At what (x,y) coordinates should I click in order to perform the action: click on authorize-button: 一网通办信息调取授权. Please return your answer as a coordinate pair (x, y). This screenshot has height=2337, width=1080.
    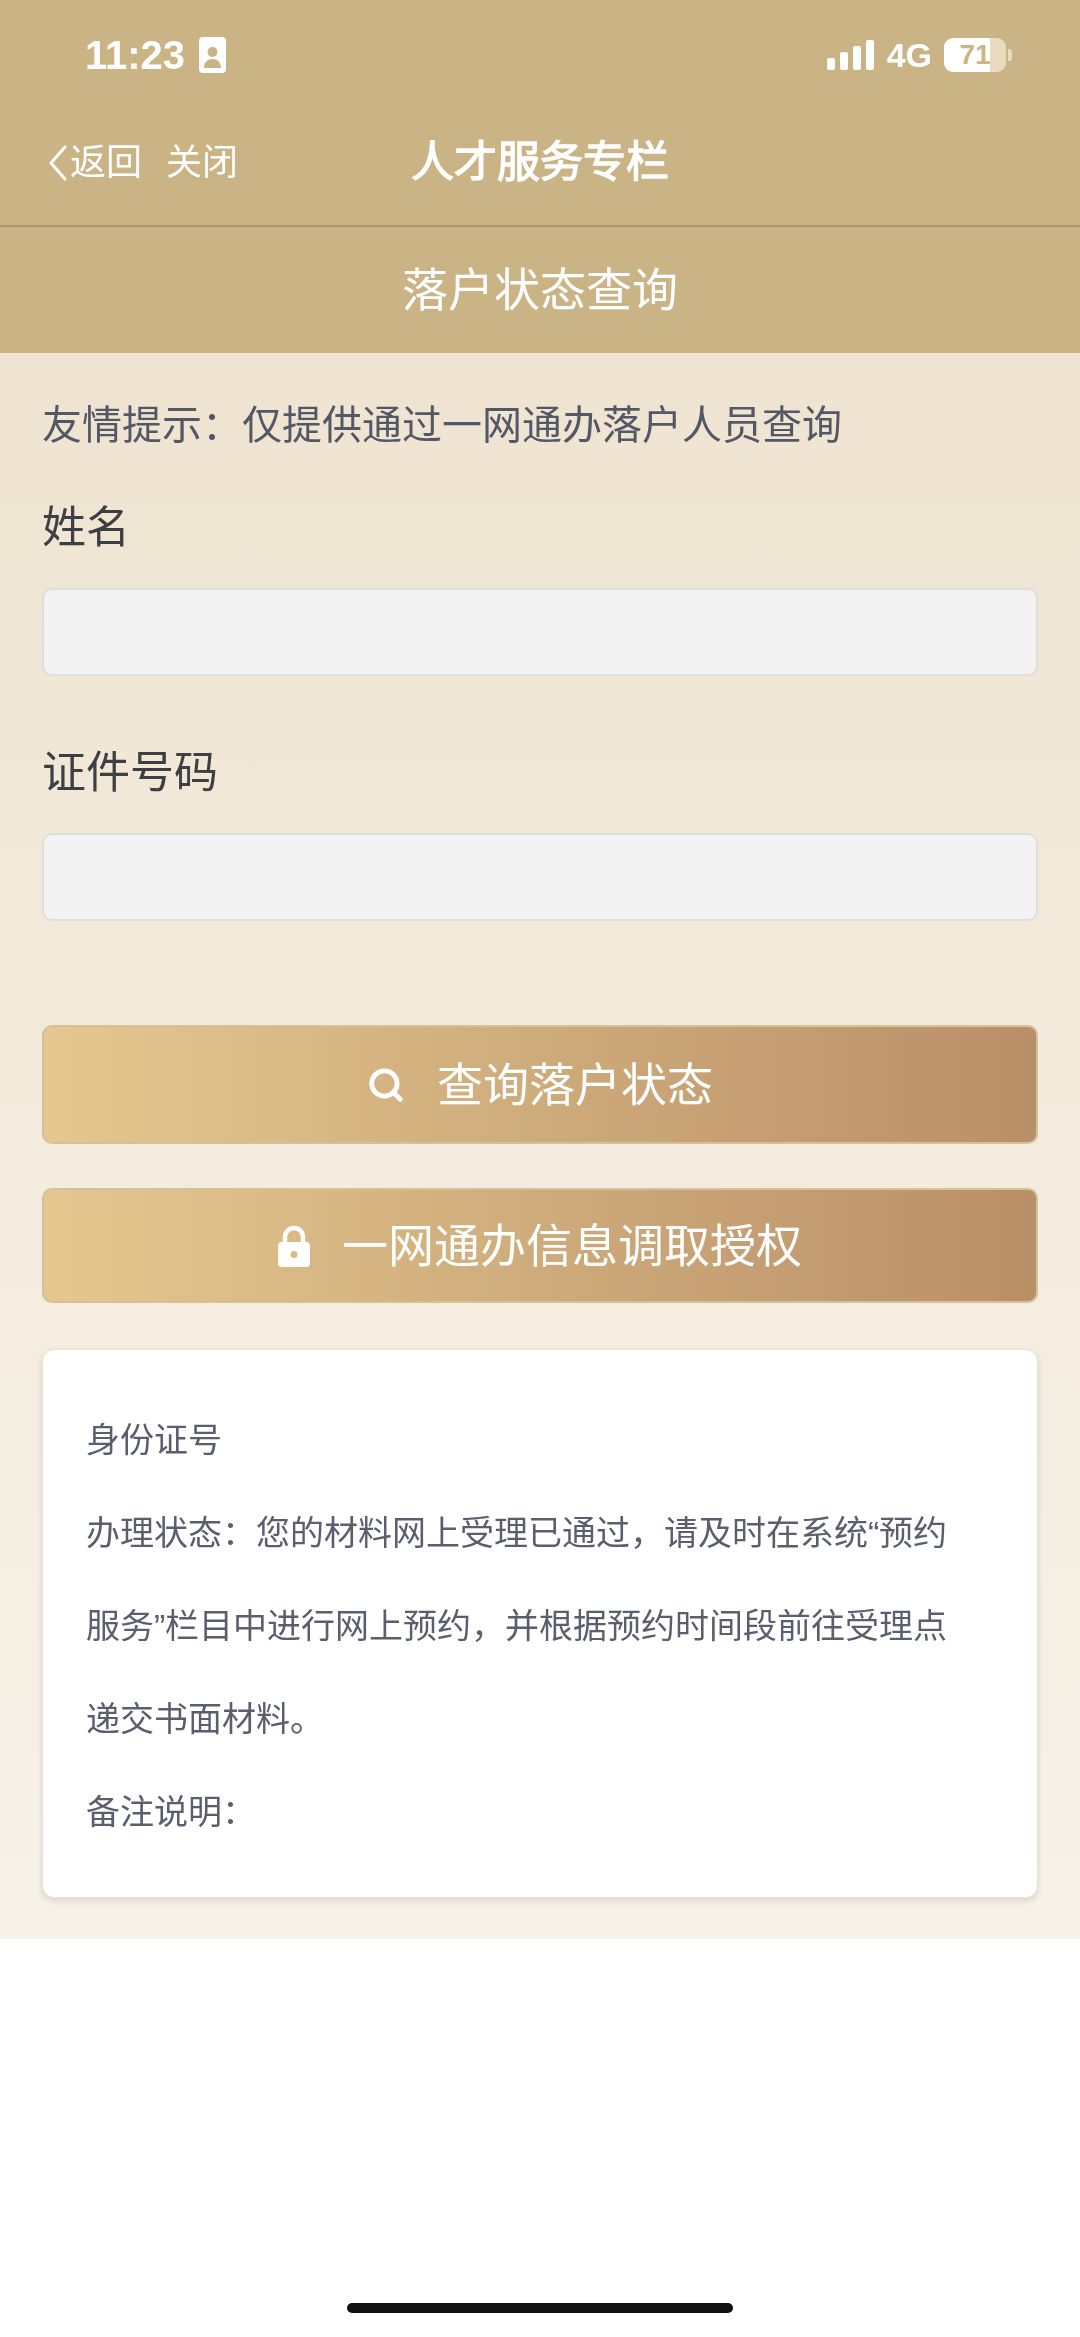
    Looking at the image, I should click on (540, 1245).